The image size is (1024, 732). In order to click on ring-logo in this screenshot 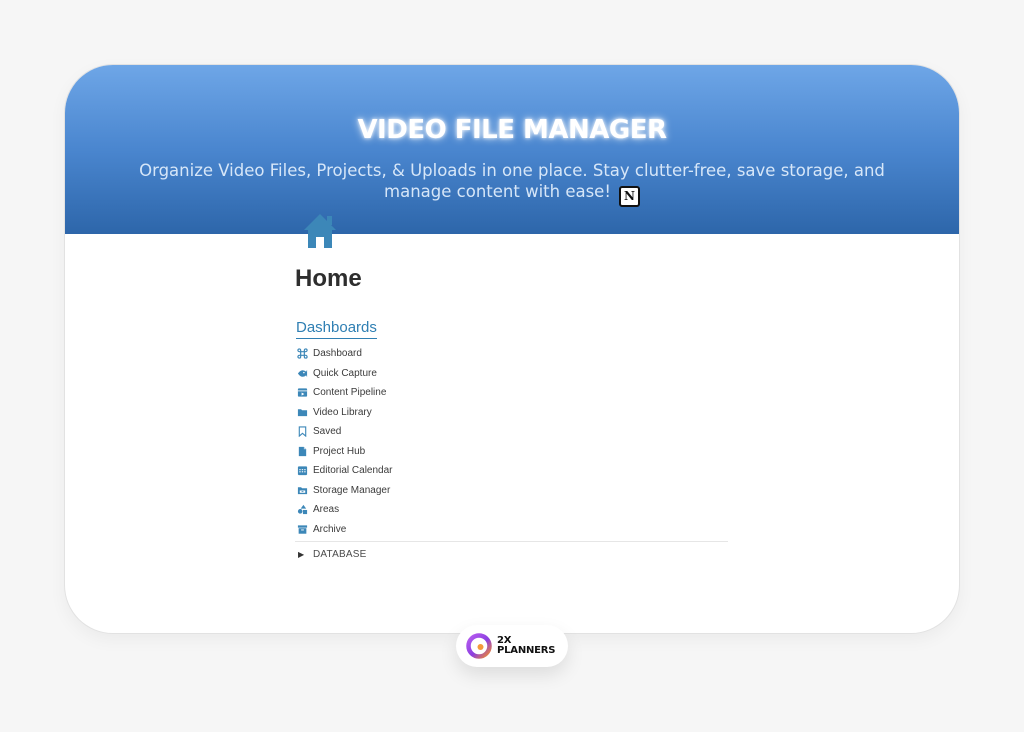, I will do `click(479, 646)`.